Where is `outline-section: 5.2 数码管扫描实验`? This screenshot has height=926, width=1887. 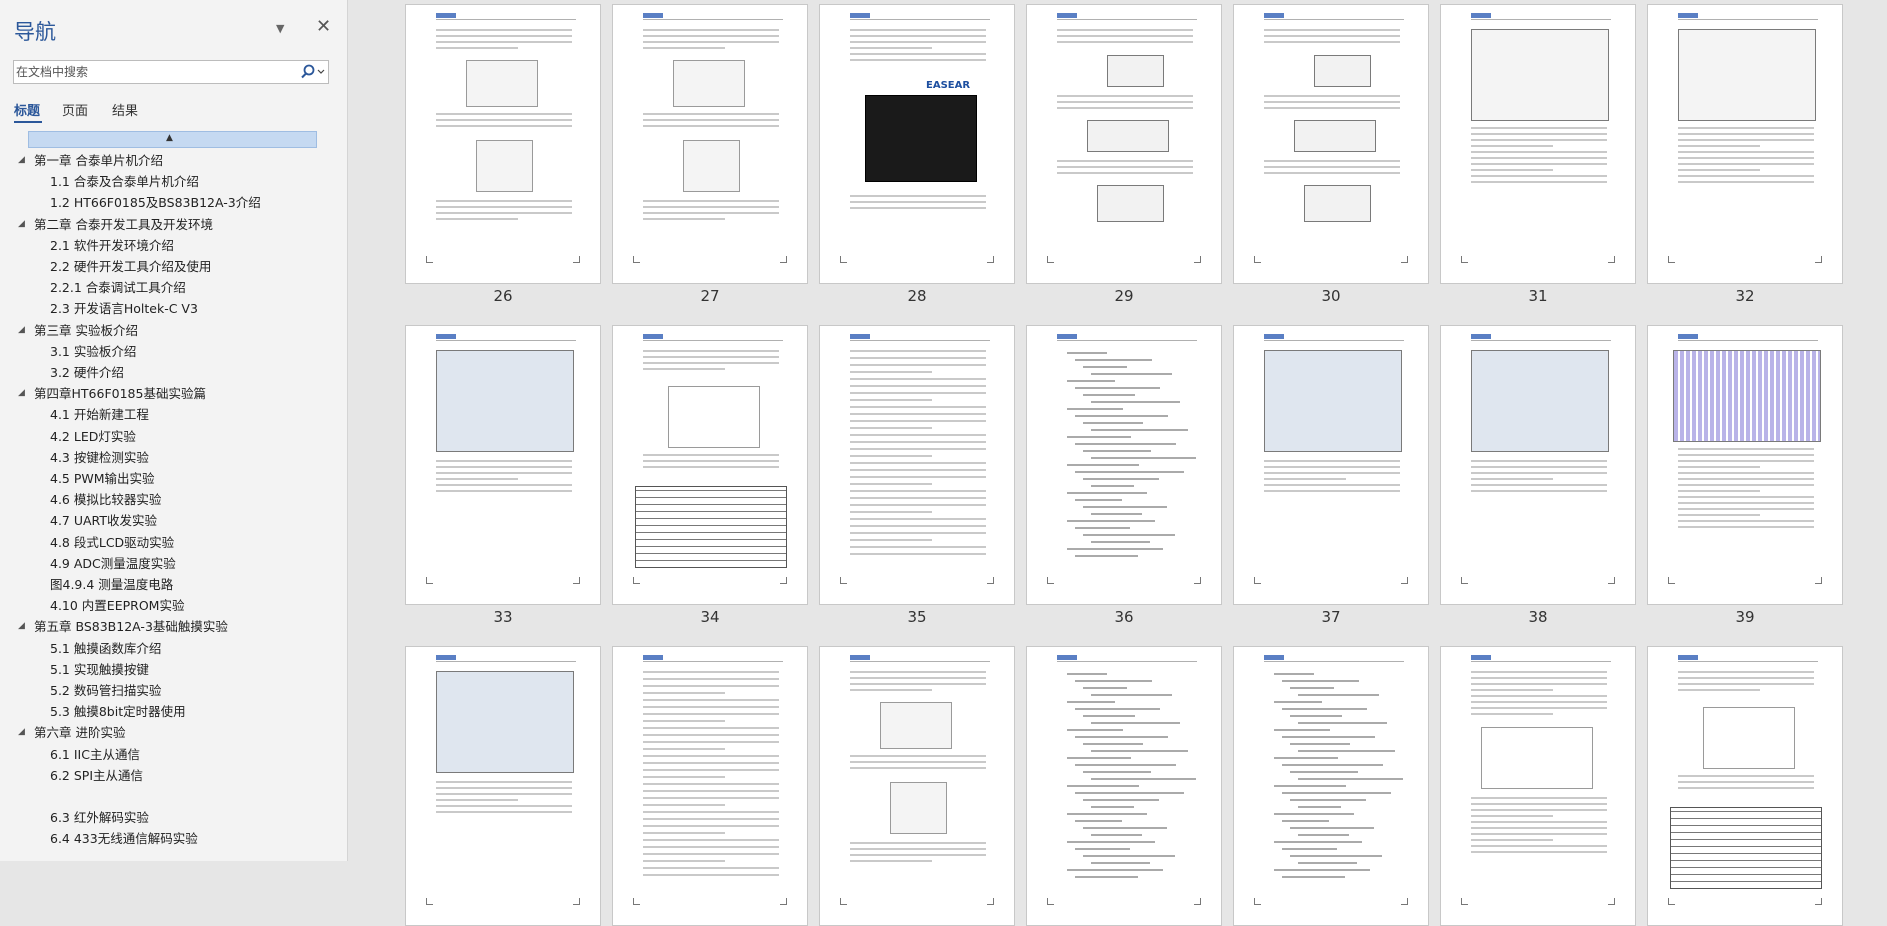
outline-section: 5.2 数码管扫描实验 is located at coordinates (105, 690).